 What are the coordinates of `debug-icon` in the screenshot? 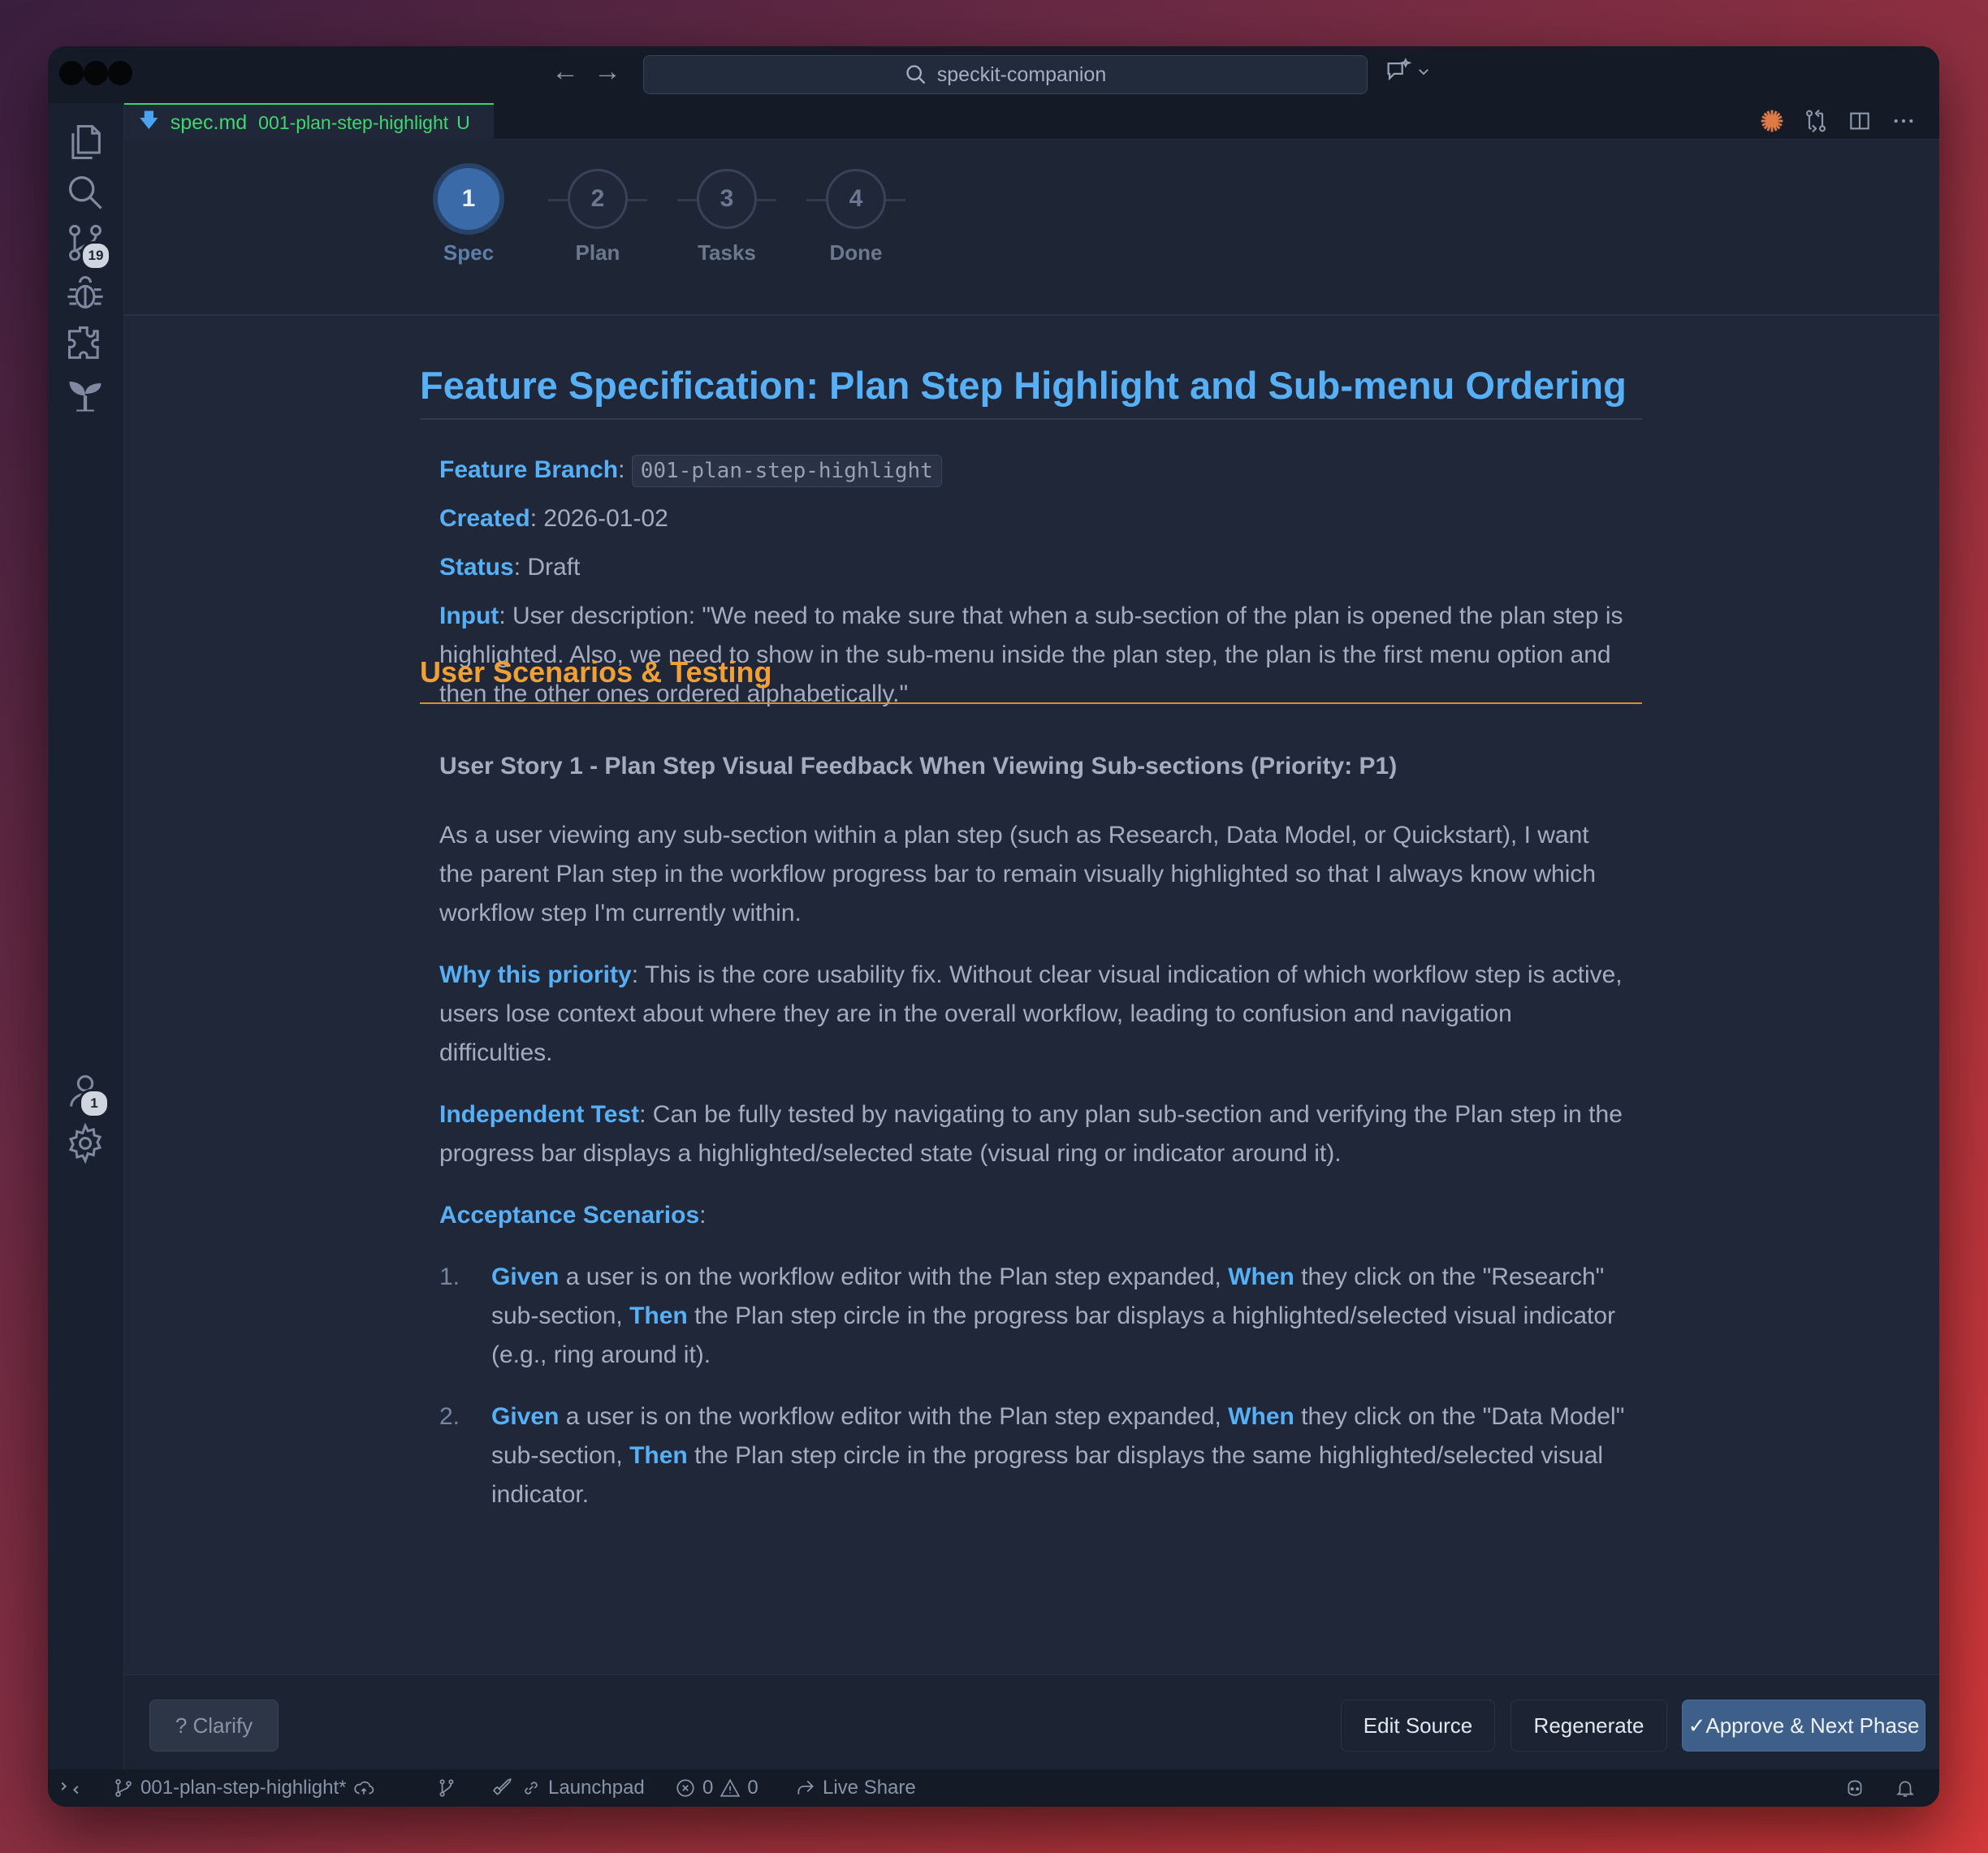 It's located at (85, 293).